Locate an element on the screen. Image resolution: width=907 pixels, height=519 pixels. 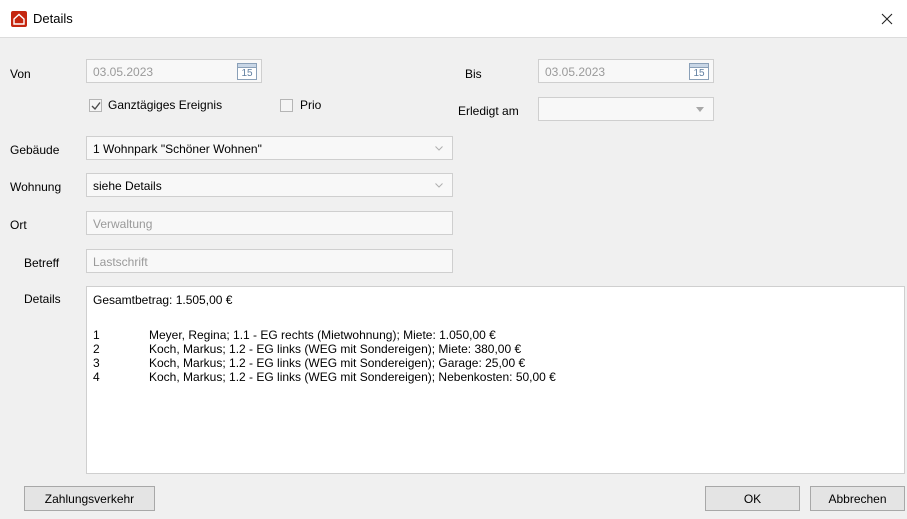
details-summary: Gesamtbetrag: 1.505,00 € is located at coordinates (163, 300).